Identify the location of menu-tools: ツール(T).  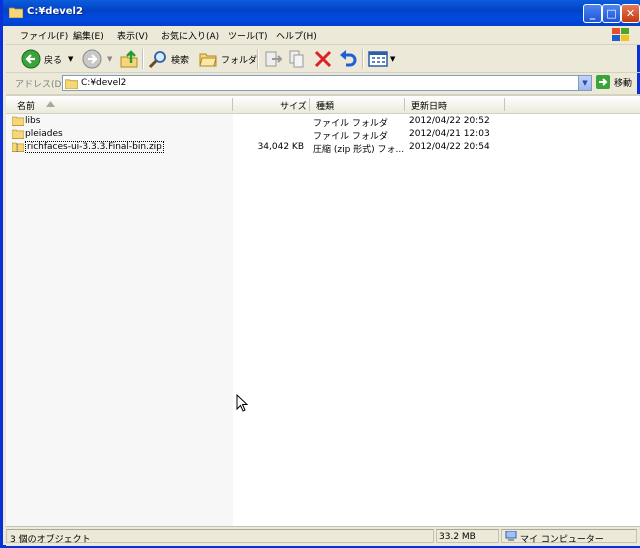
(248, 35).